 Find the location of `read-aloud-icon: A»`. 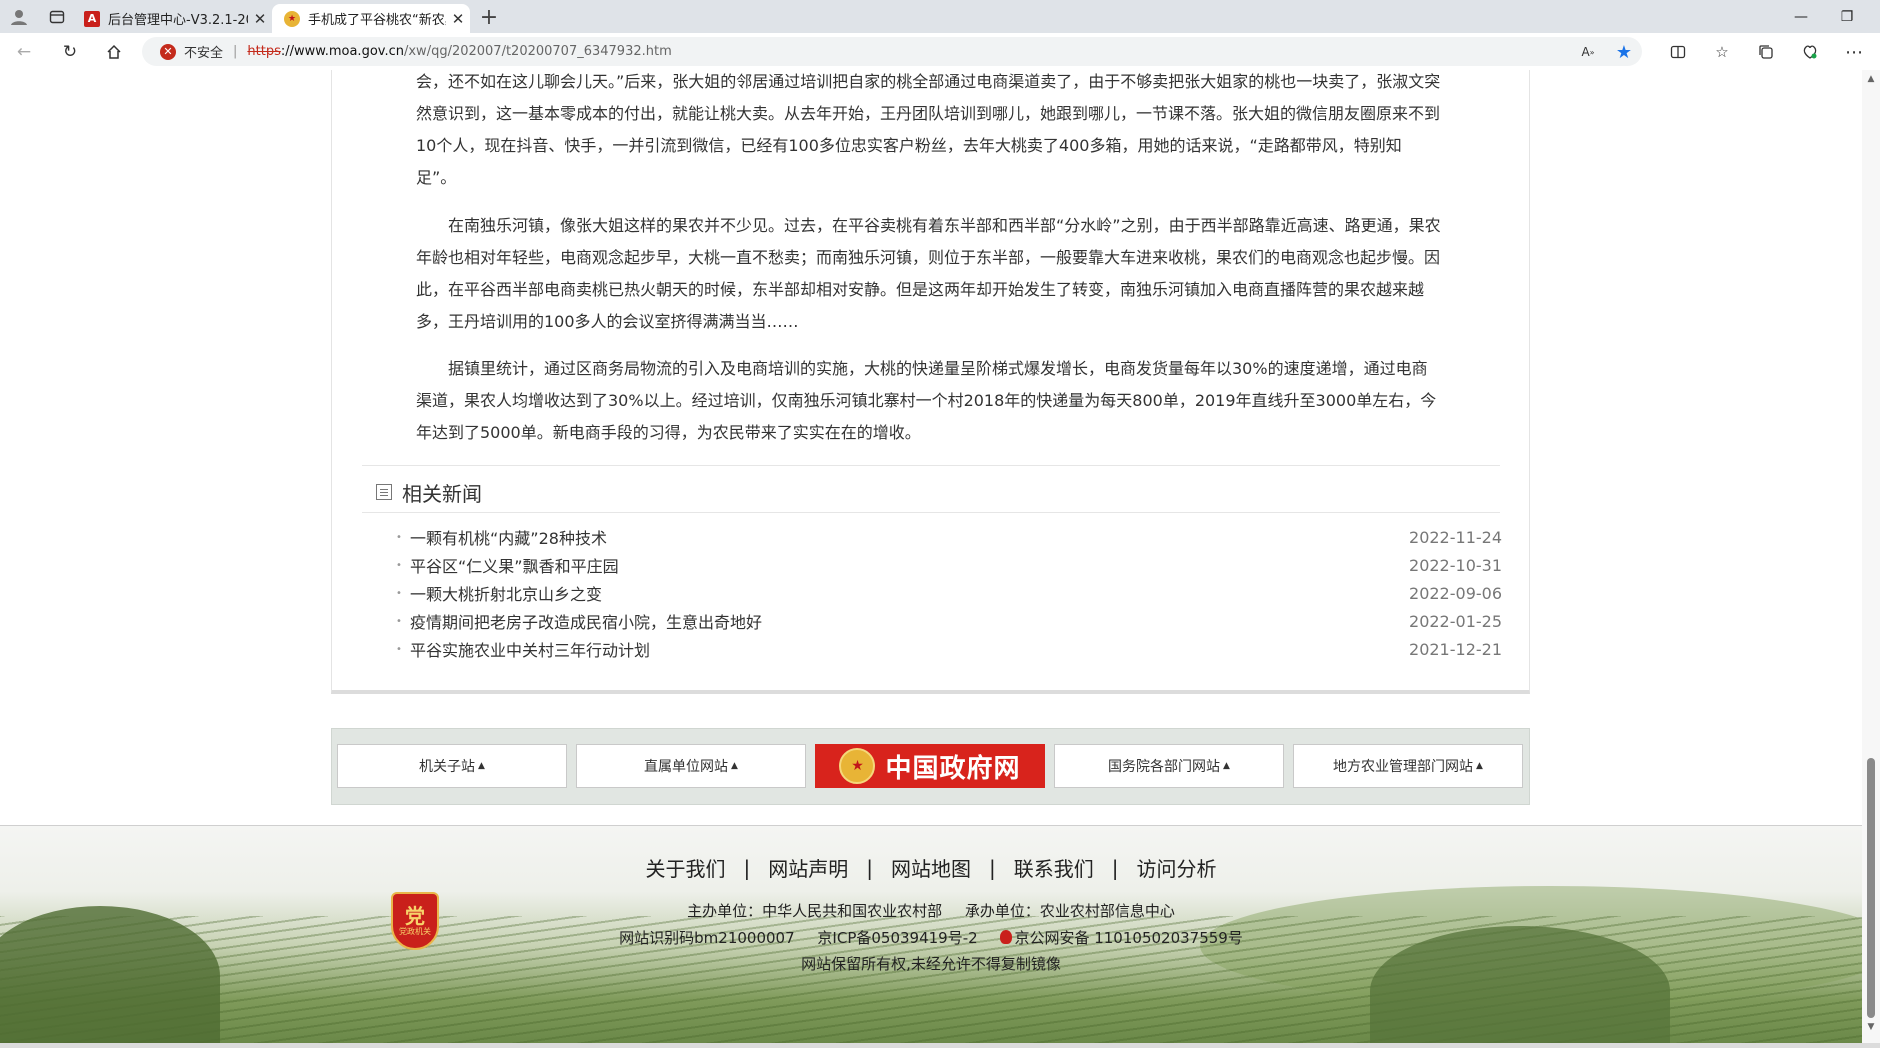

read-aloud-icon: A» is located at coordinates (1588, 52).